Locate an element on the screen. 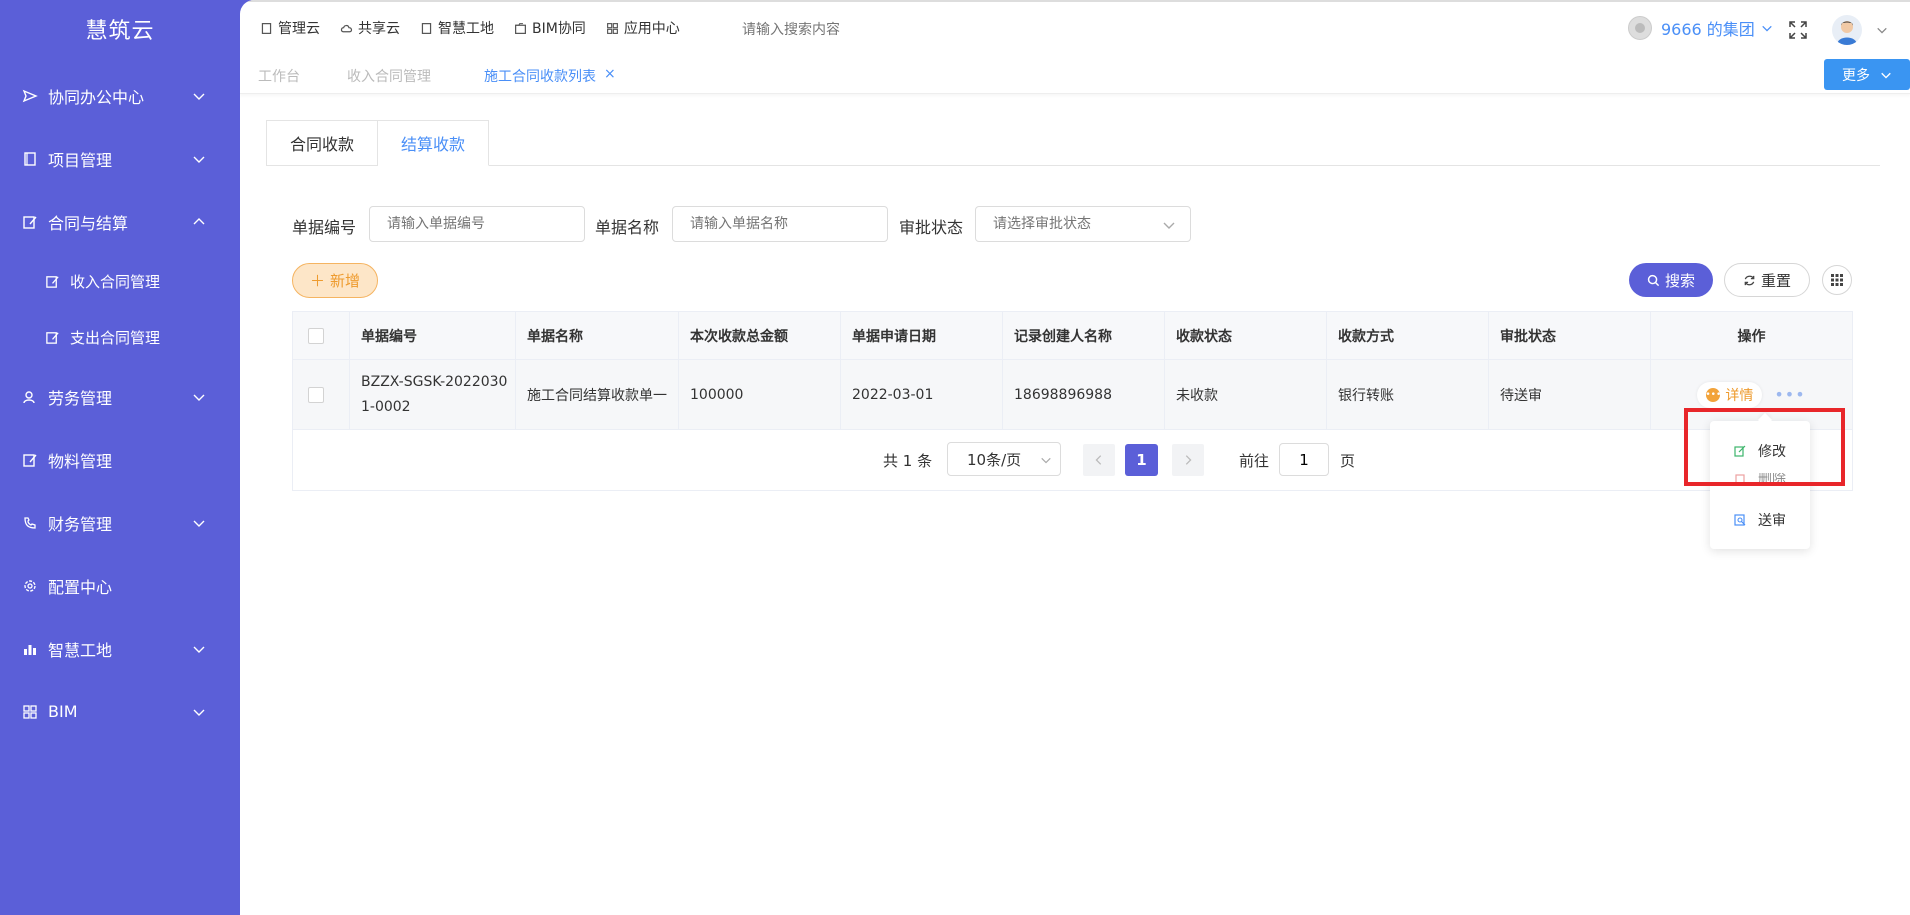 The image size is (1910, 915). sidebar-item-collab-office: 协同办公中心 is located at coordinates (120, 95).